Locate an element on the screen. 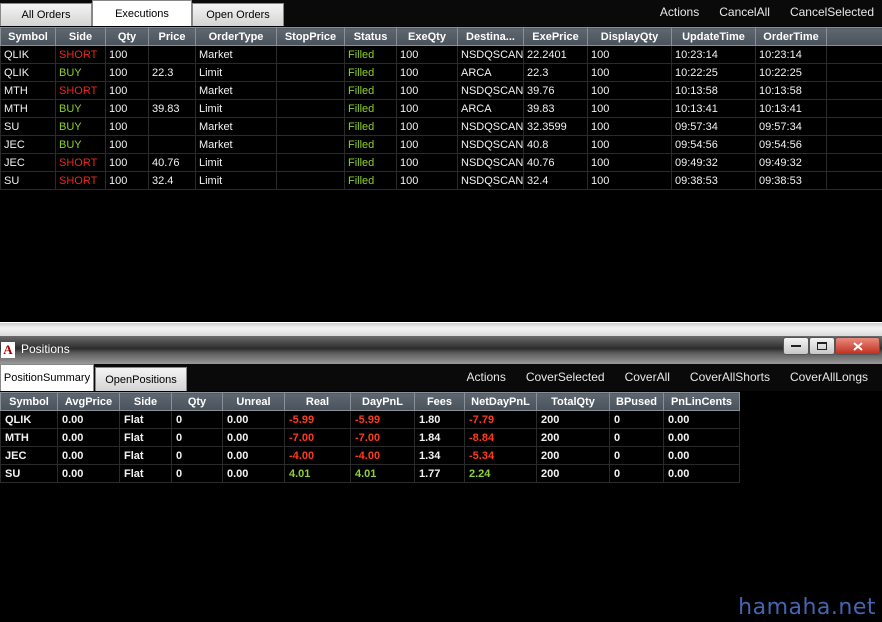 The width and height of the screenshot is (882, 622). close-button is located at coordinates (857, 346).